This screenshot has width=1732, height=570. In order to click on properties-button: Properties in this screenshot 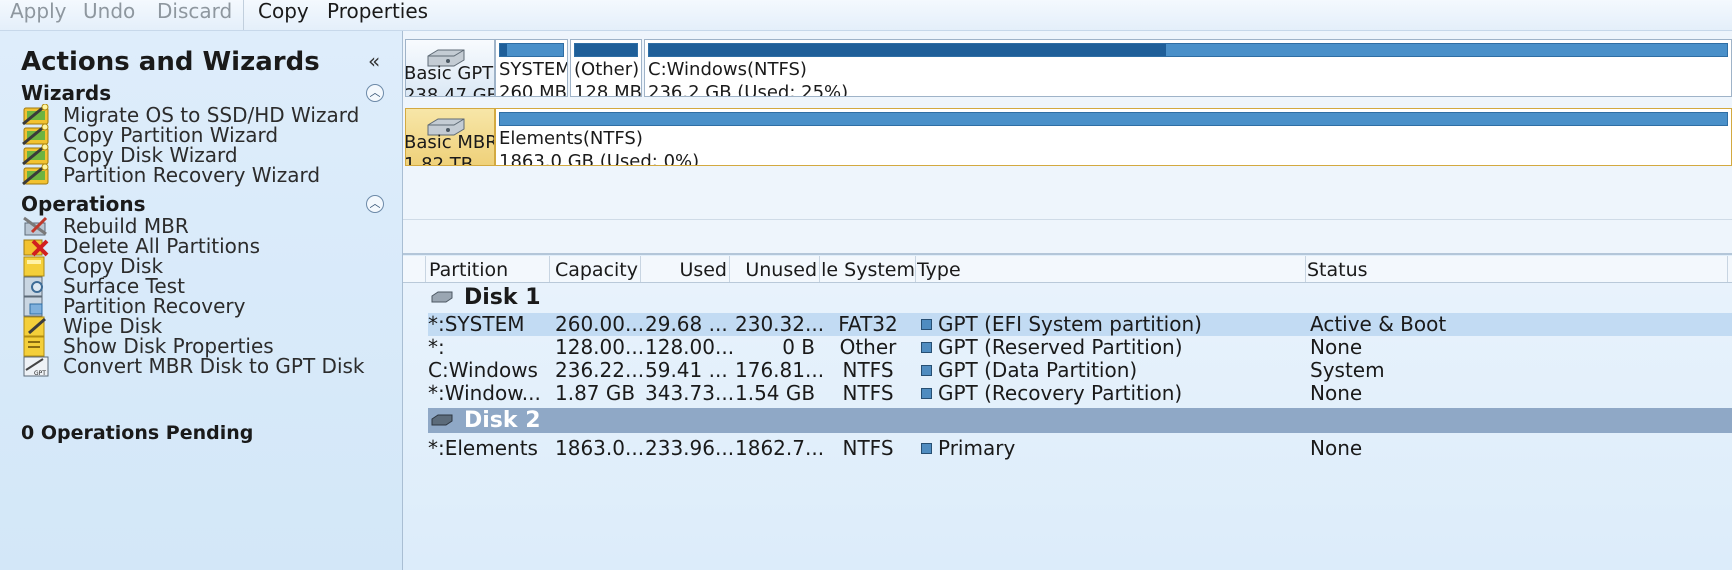, I will do `click(377, 11)`.